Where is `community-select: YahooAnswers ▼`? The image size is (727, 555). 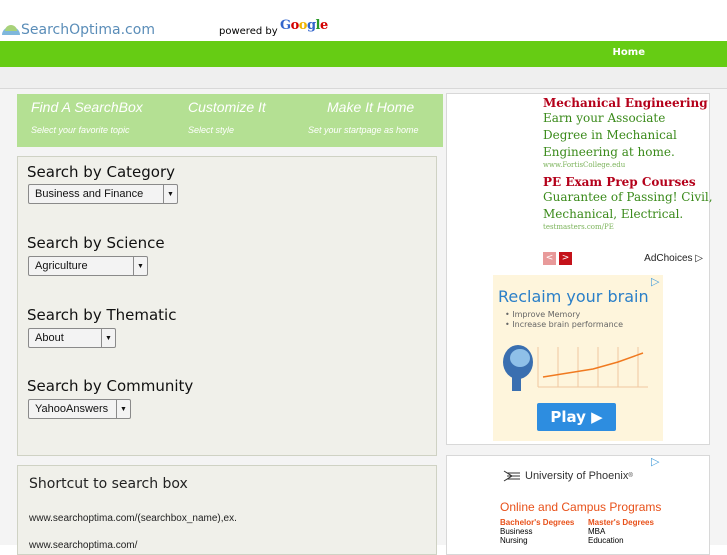
community-select: YahooAnswers ▼ is located at coordinates (79, 409).